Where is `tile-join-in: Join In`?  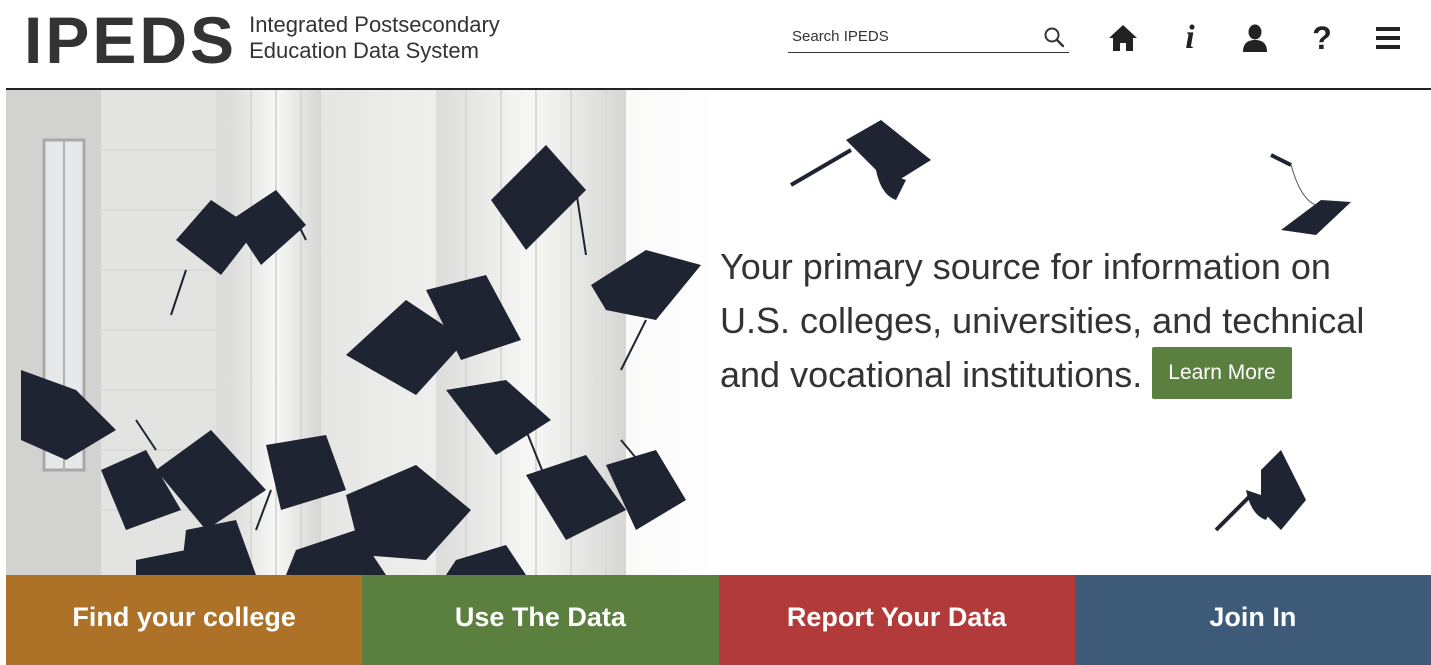 tile-join-in: Join In is located at coordinates (1252, 620).